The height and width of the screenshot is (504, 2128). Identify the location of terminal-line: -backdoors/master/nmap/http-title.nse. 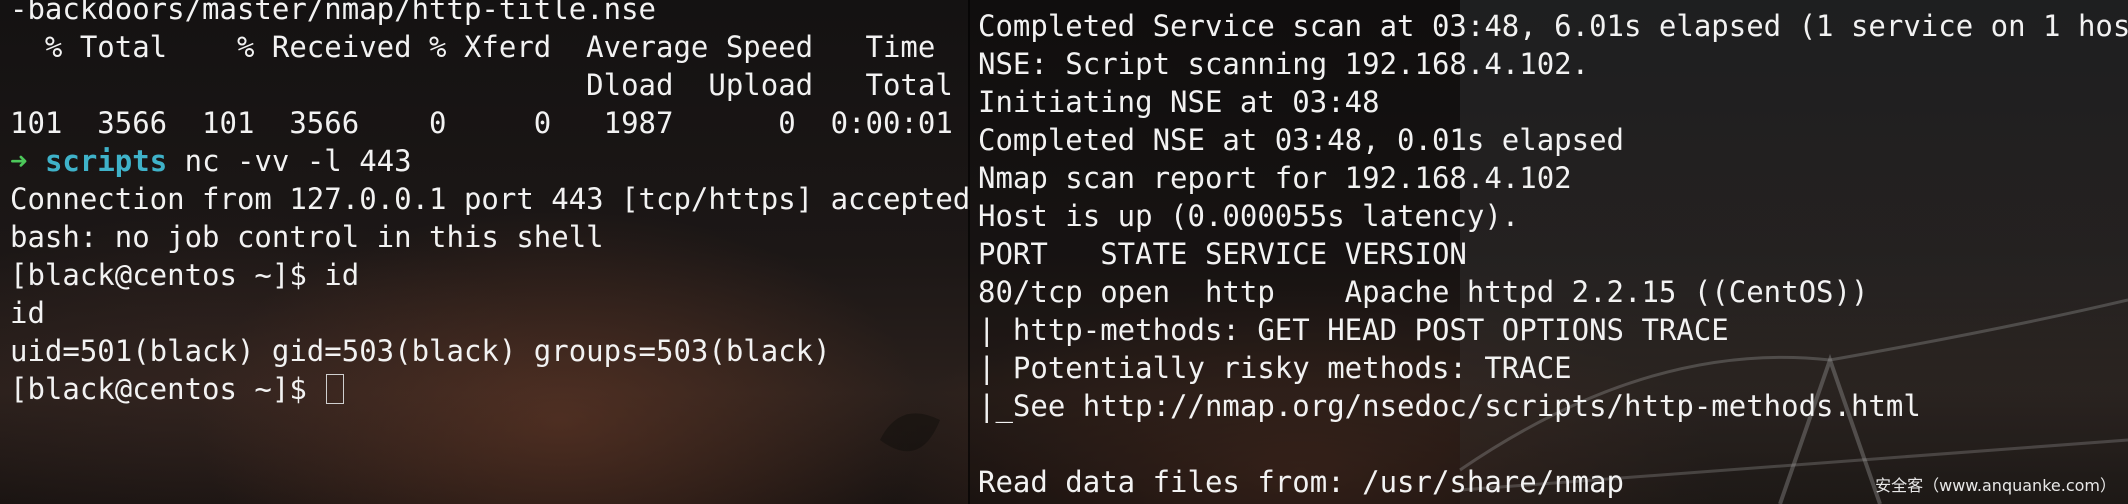
(333, 13).